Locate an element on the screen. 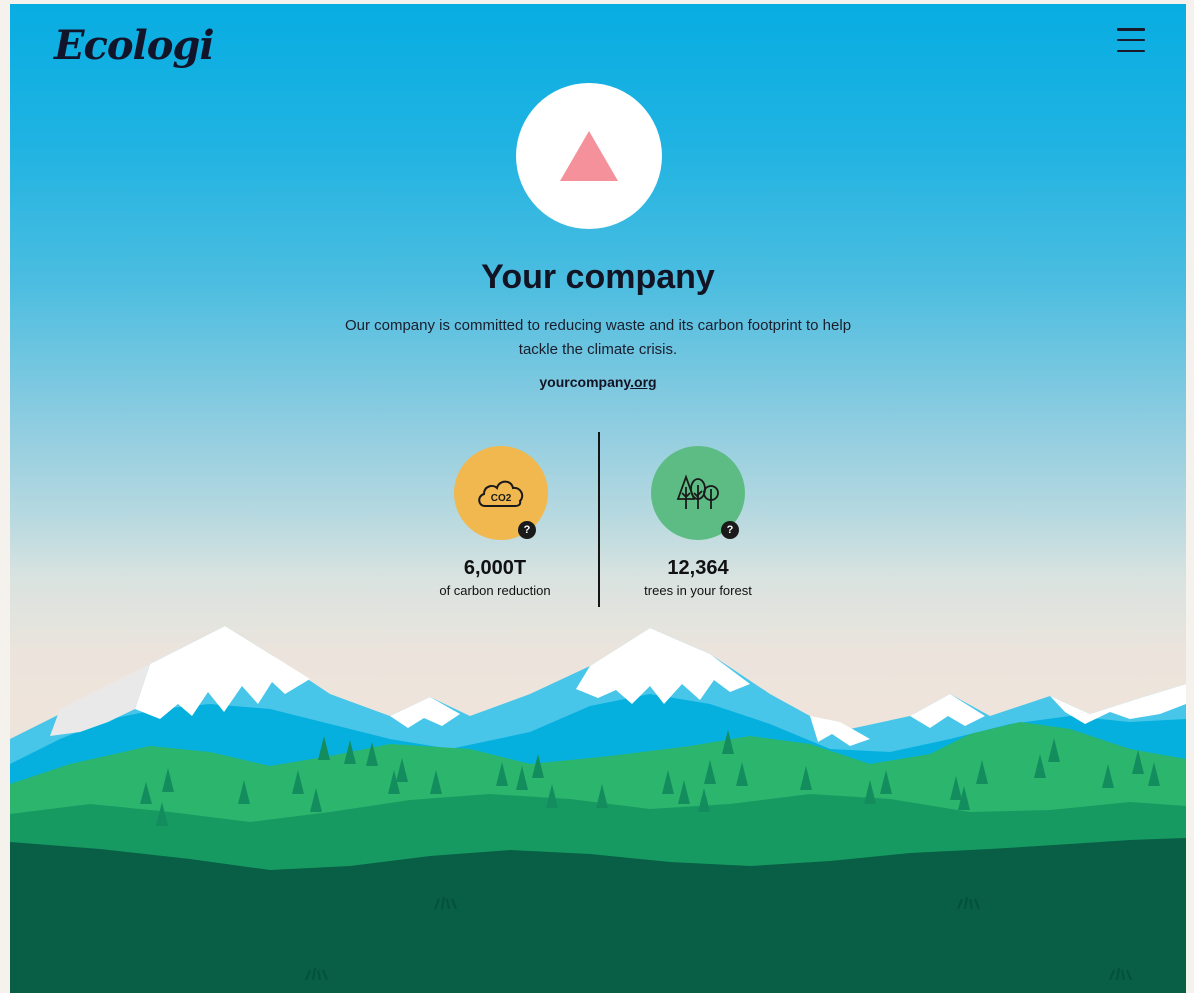  website-tld: .org is located at coordinates (643, 382).